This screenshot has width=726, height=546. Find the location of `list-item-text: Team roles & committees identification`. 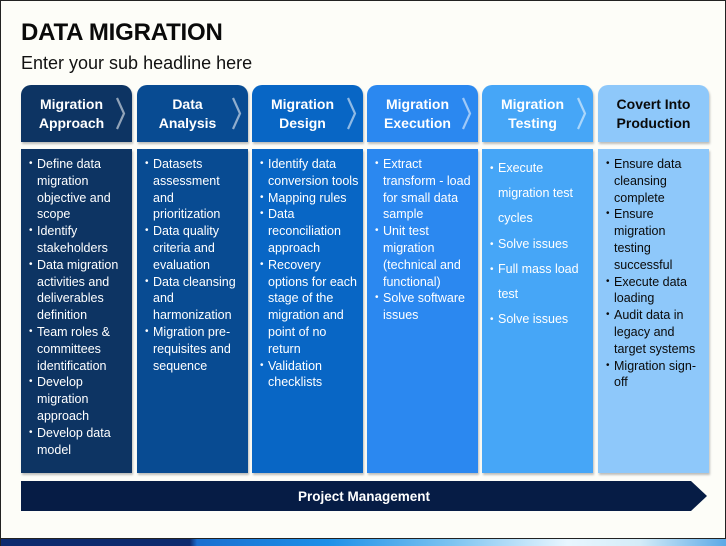

list-item-text: Team roles & committees identification is located at coordinates (73, 348).